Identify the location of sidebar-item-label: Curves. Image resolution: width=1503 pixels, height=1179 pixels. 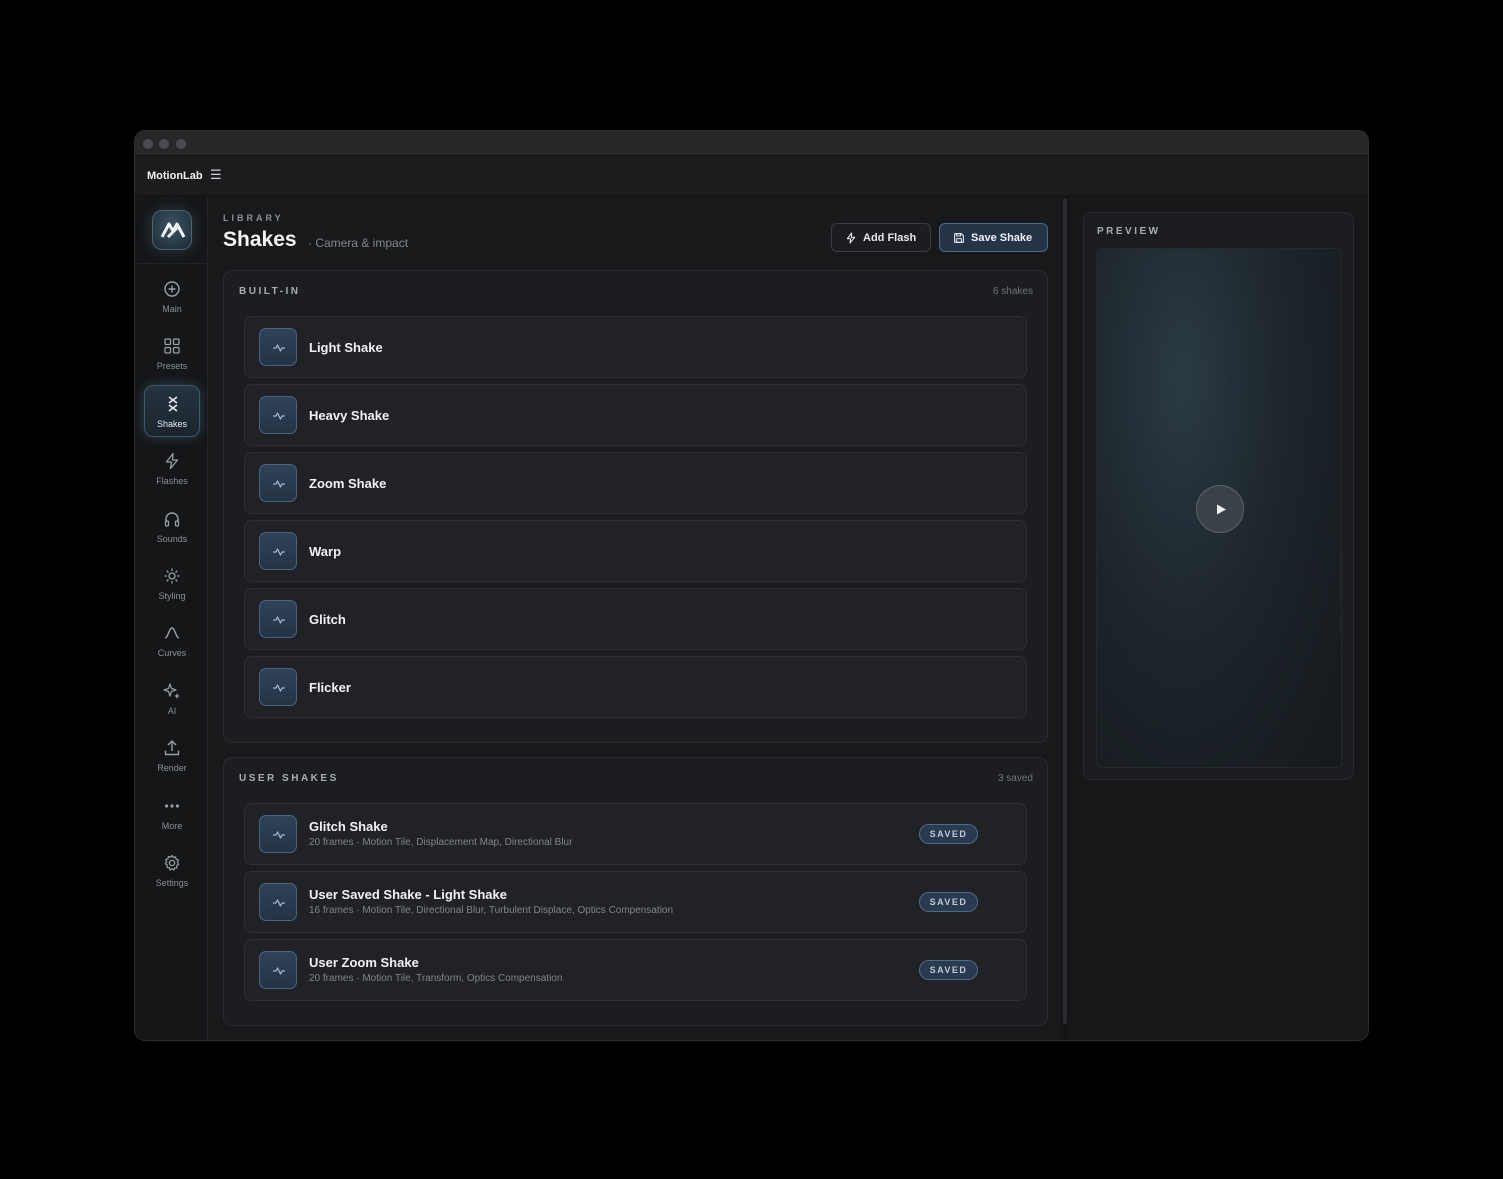
(172, 653).